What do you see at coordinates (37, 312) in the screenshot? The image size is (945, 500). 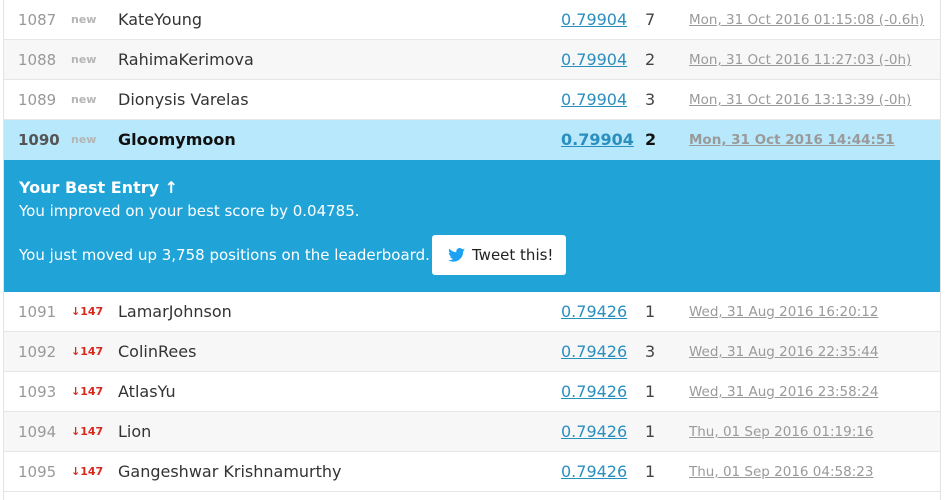 I see `rank: 1091` at bounding box center [37, 312].